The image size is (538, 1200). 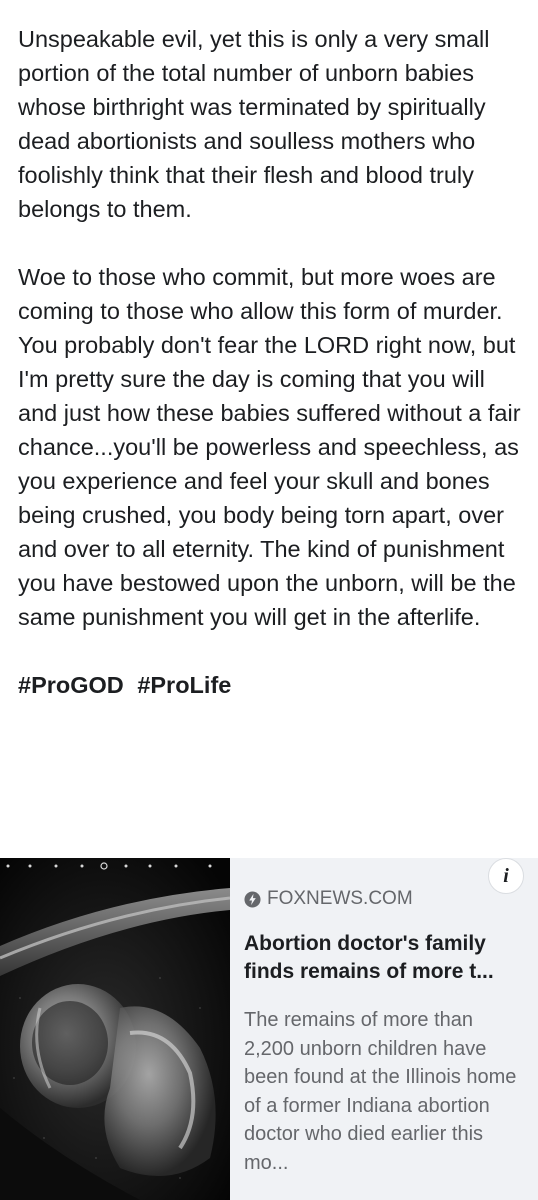 What do you see at coordinates (274, 685) in the screenshot?
I see `hashtags: #ProGOD #ProLife` at bounding box center [274, 685].